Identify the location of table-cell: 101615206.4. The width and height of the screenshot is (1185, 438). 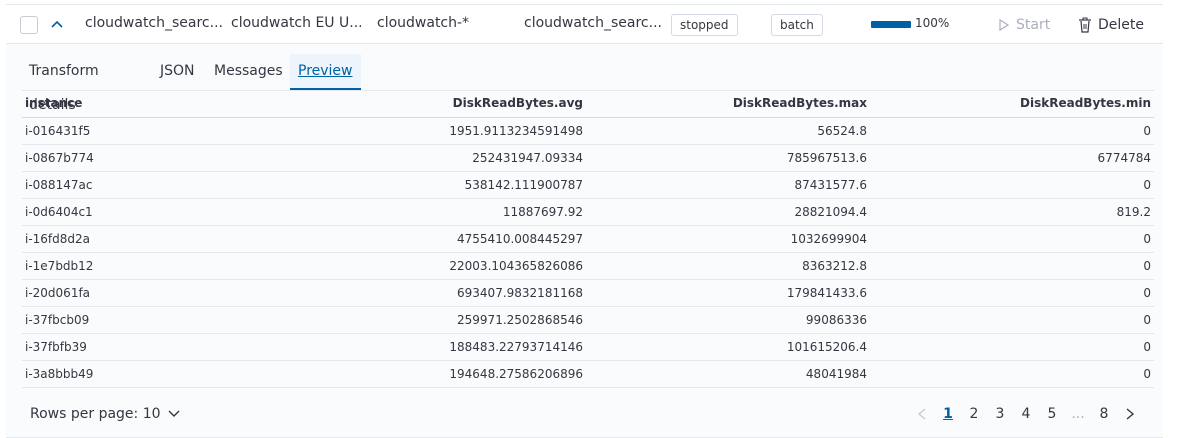
(826, 347).